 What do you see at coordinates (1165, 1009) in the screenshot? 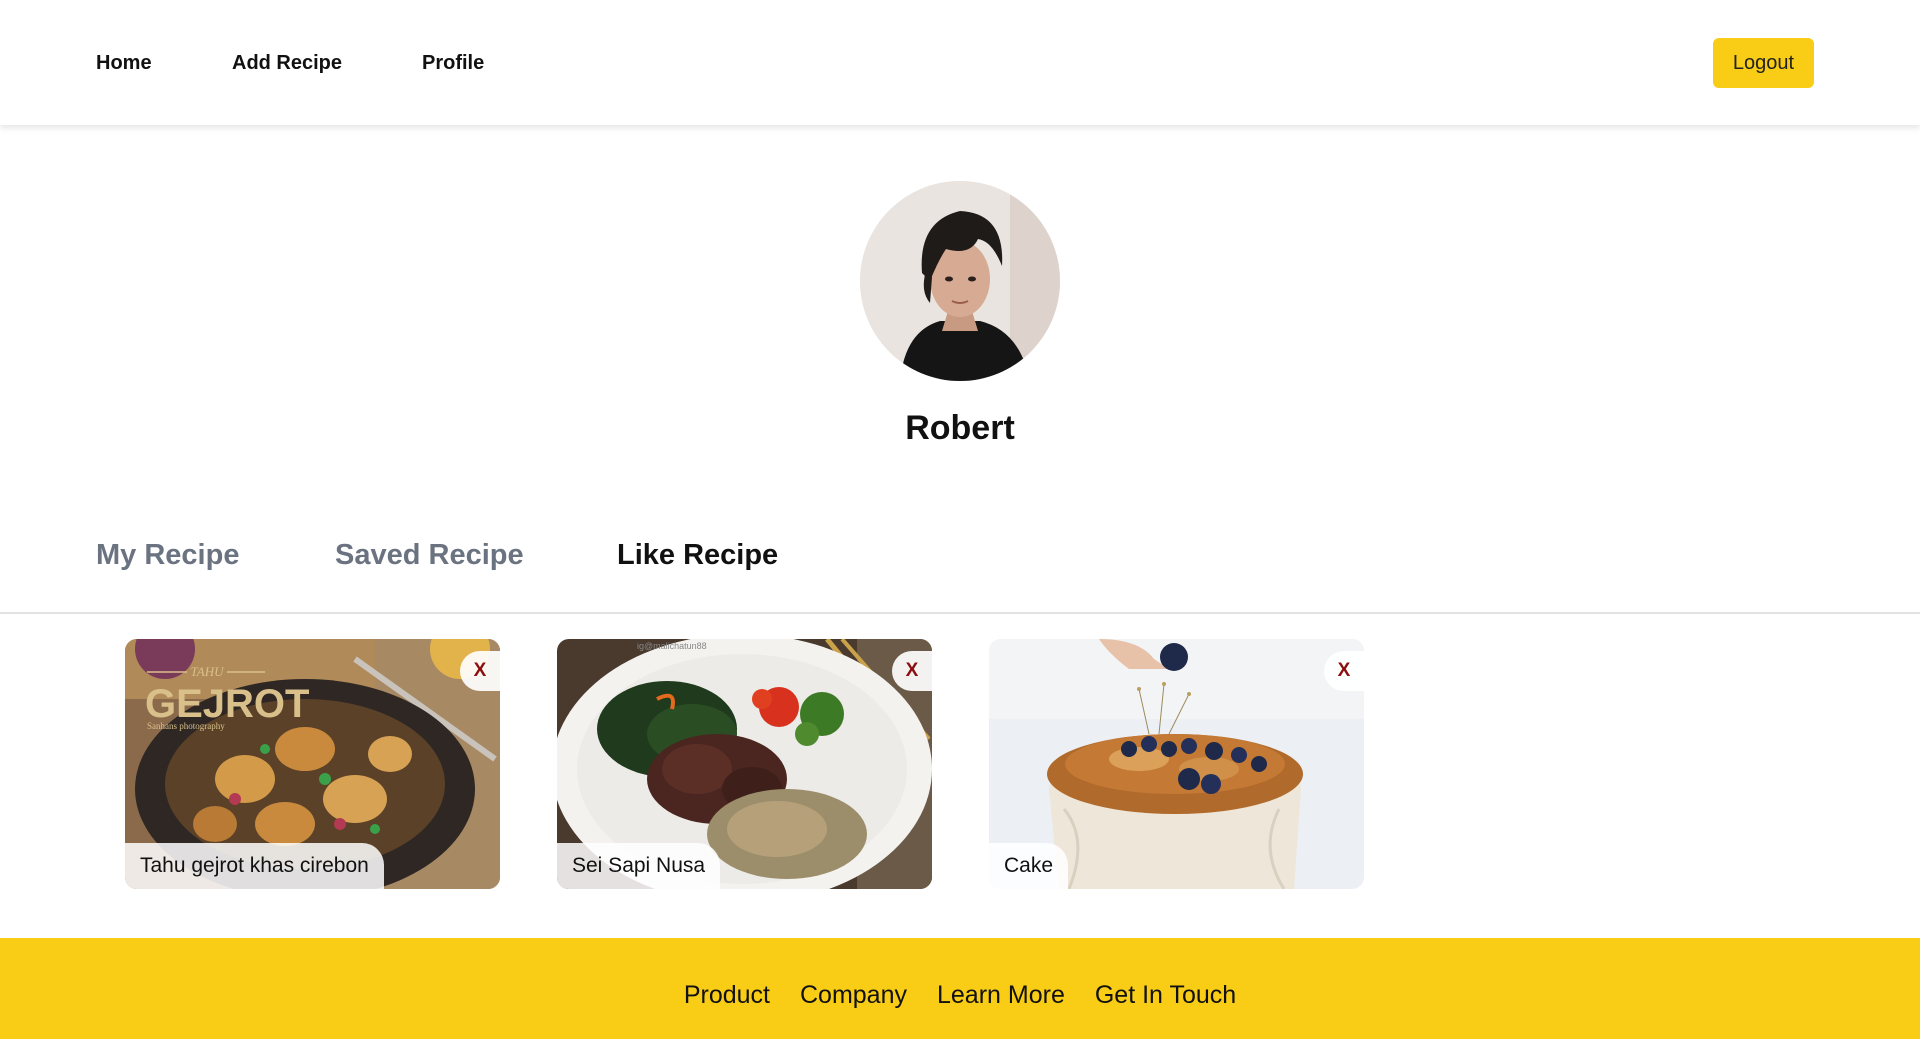
I see `footer-link-get-in-touch: Get In Touch` at bounding box center [1165, 1009].